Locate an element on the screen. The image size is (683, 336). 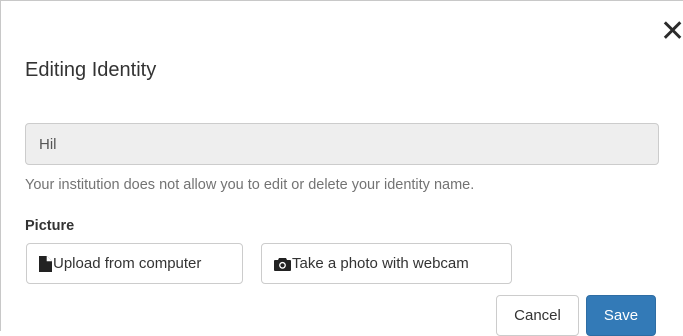
camera-icon is located at coordinates (282, 264).